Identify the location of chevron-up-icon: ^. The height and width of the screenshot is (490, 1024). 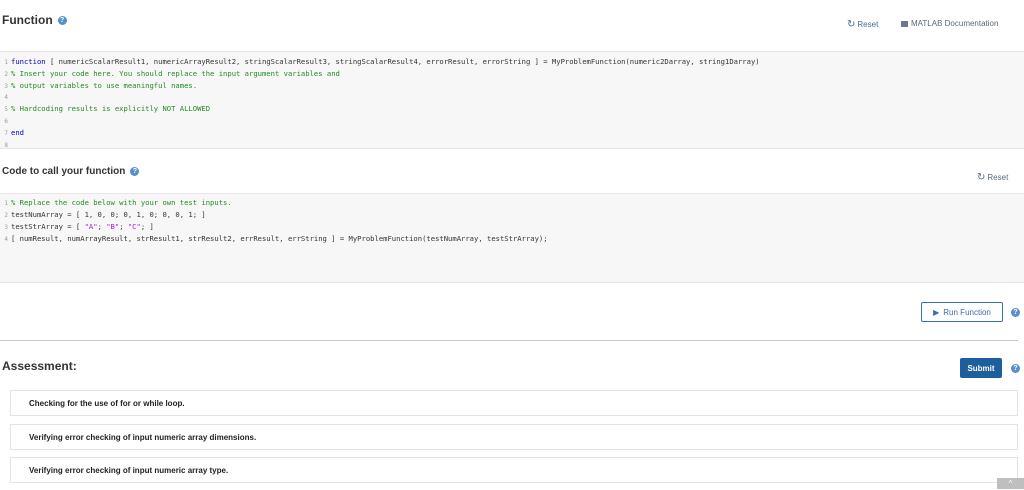
(1010, 483).